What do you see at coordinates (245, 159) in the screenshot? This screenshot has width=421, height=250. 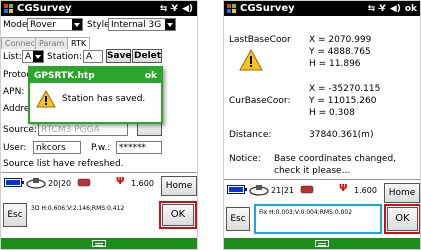 I see `notice-label: Notice:` at bounding box center [245, 159].